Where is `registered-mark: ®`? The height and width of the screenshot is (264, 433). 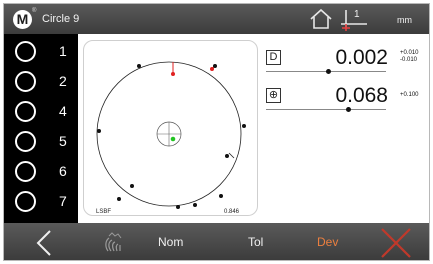
registered-mark: ® is located at coordinates (34, 11).